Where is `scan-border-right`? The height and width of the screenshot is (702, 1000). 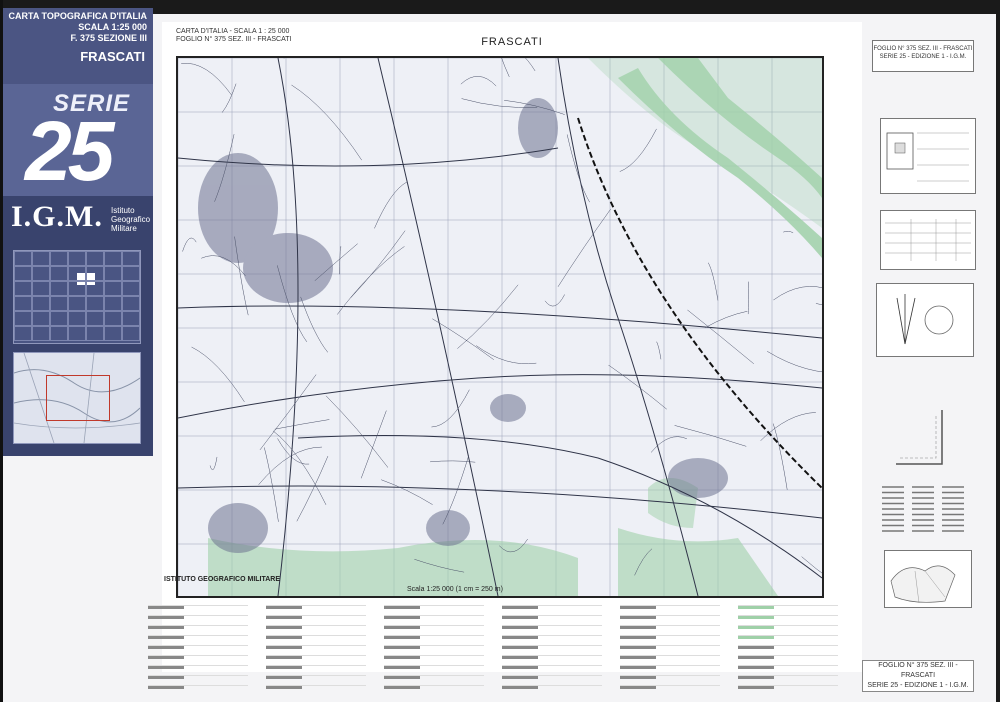
scan-border-right is located at coordinates (998, 351).